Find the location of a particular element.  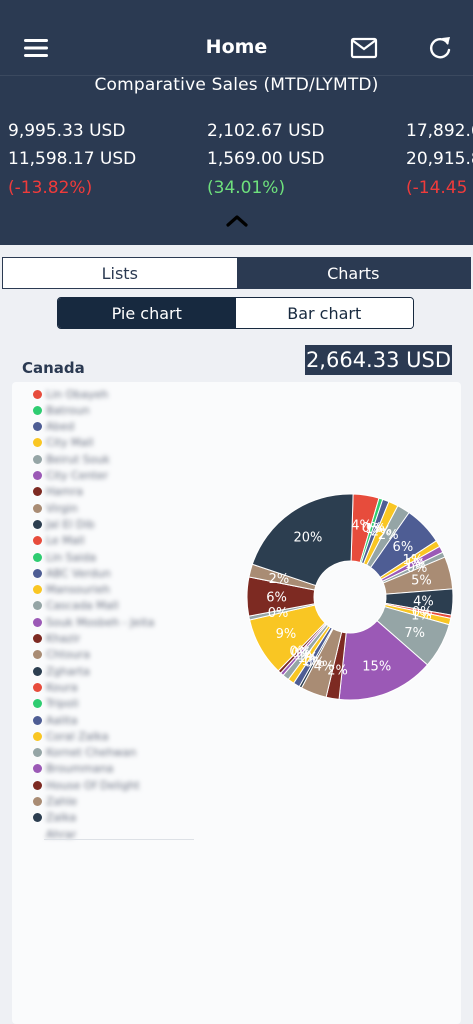

legend-item: Broummana is located at coordinates (73, 769).